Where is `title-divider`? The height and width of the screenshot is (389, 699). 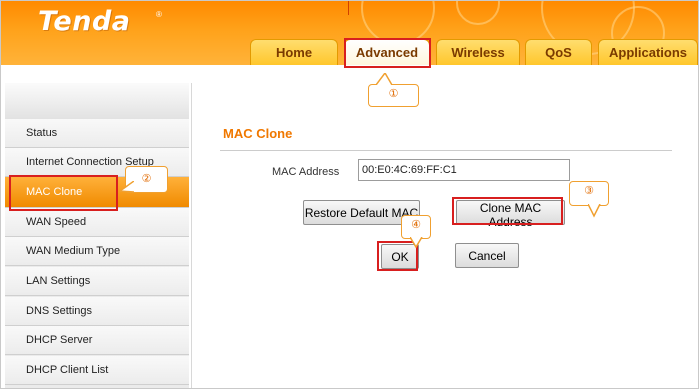
title-divider is located at coordinates (446, 150).